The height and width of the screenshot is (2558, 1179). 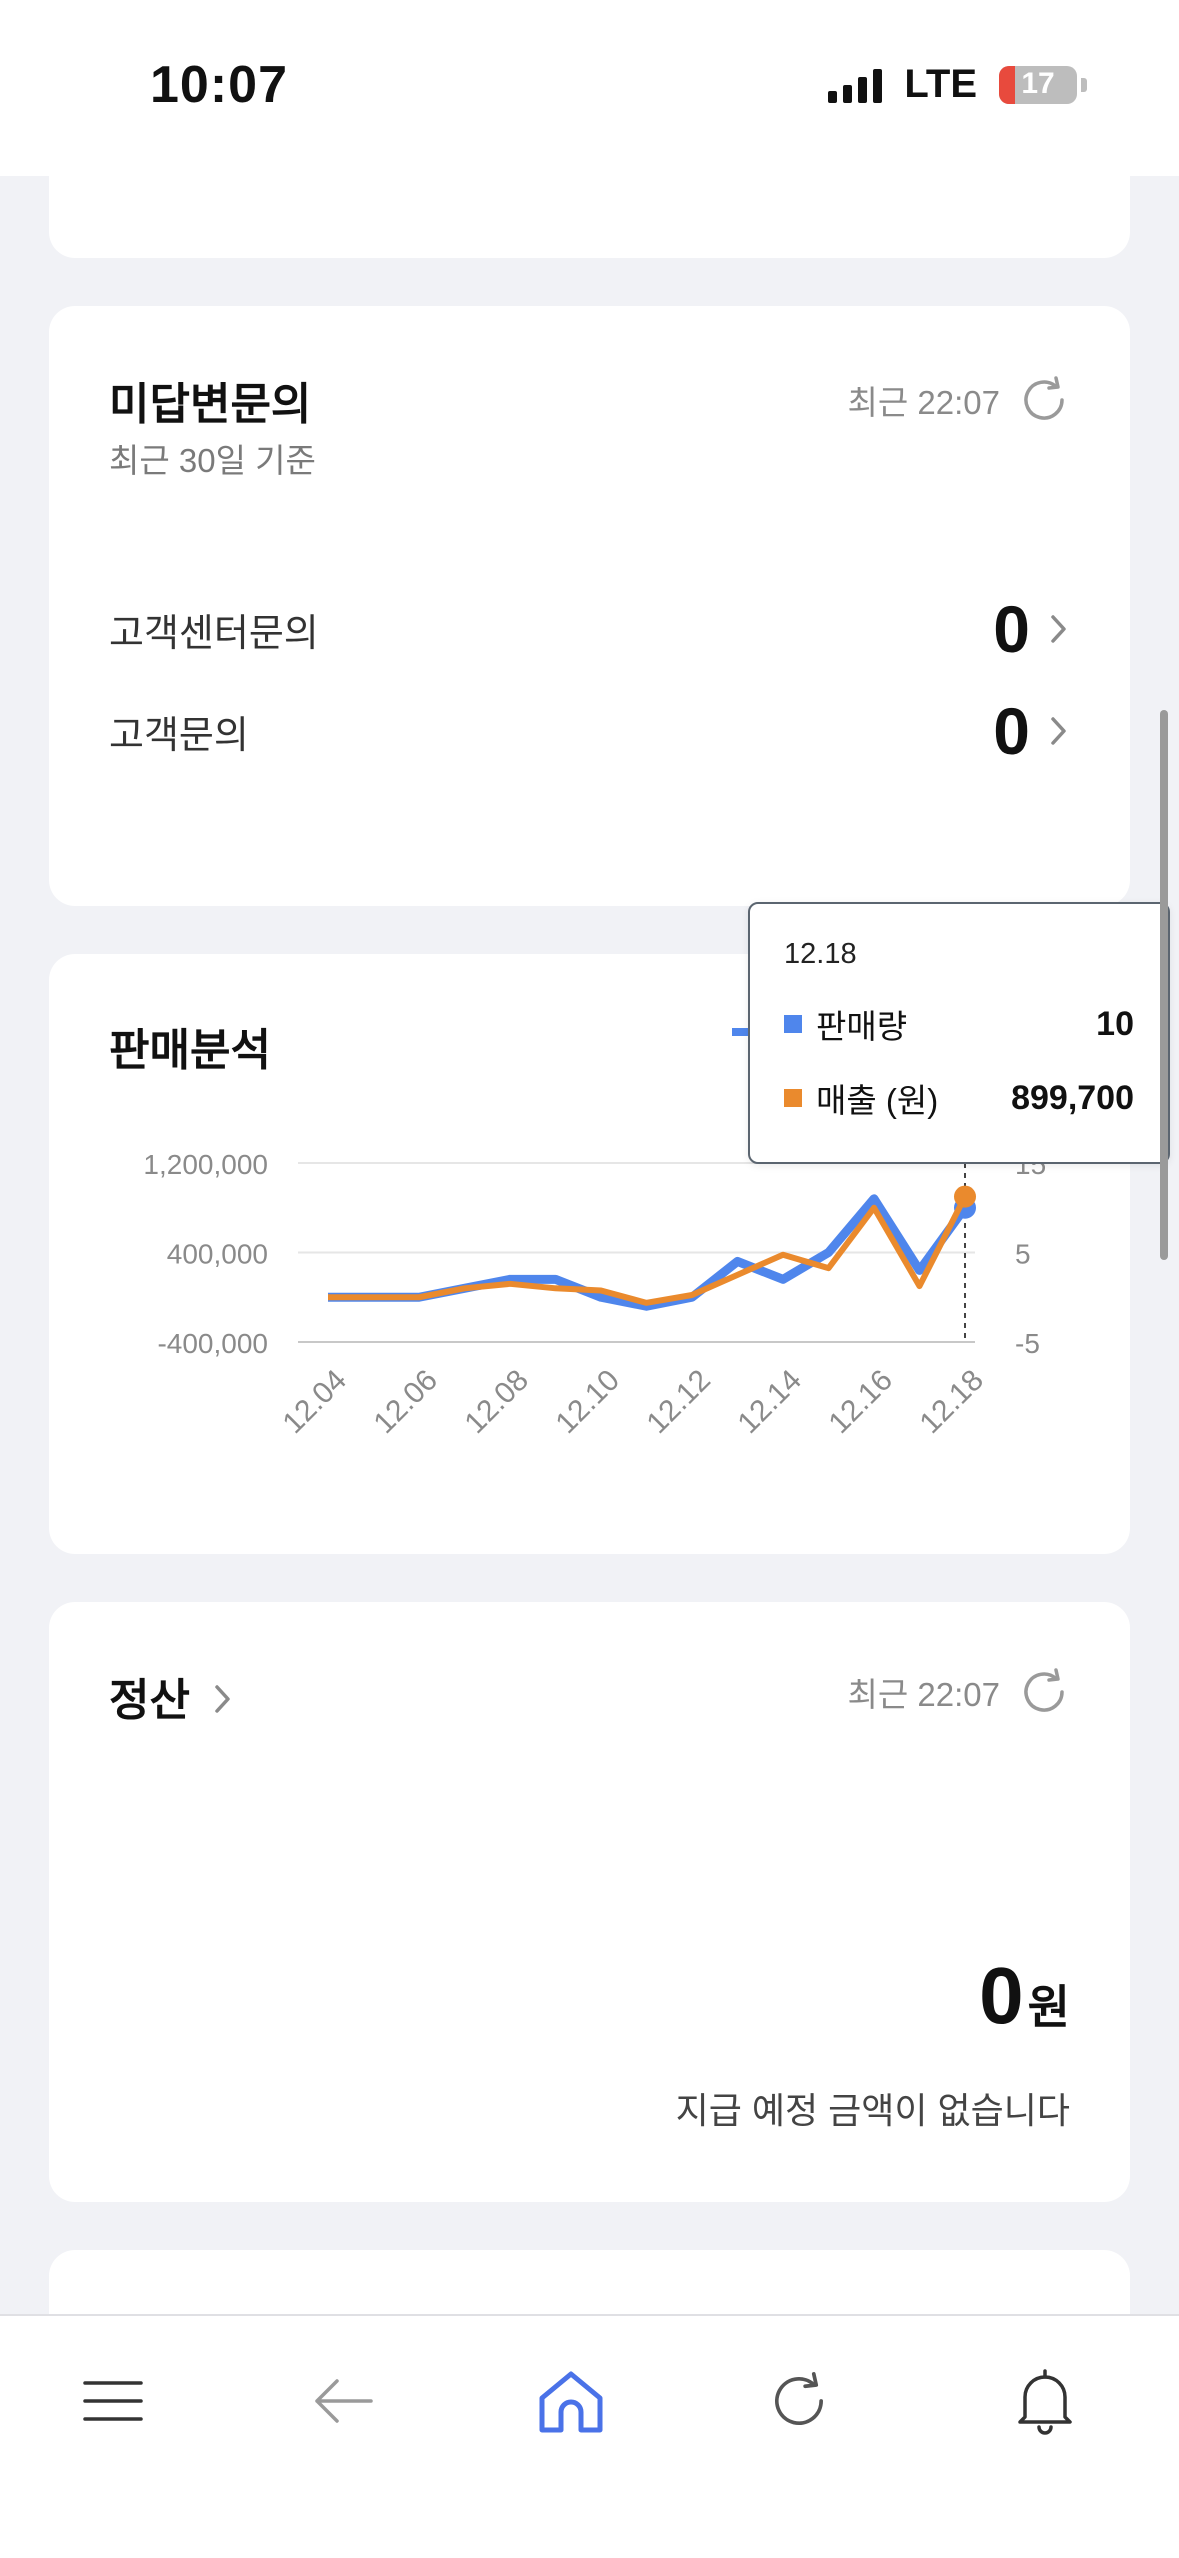 I want to click on bell-icon, so click(x=1045, y=2402).